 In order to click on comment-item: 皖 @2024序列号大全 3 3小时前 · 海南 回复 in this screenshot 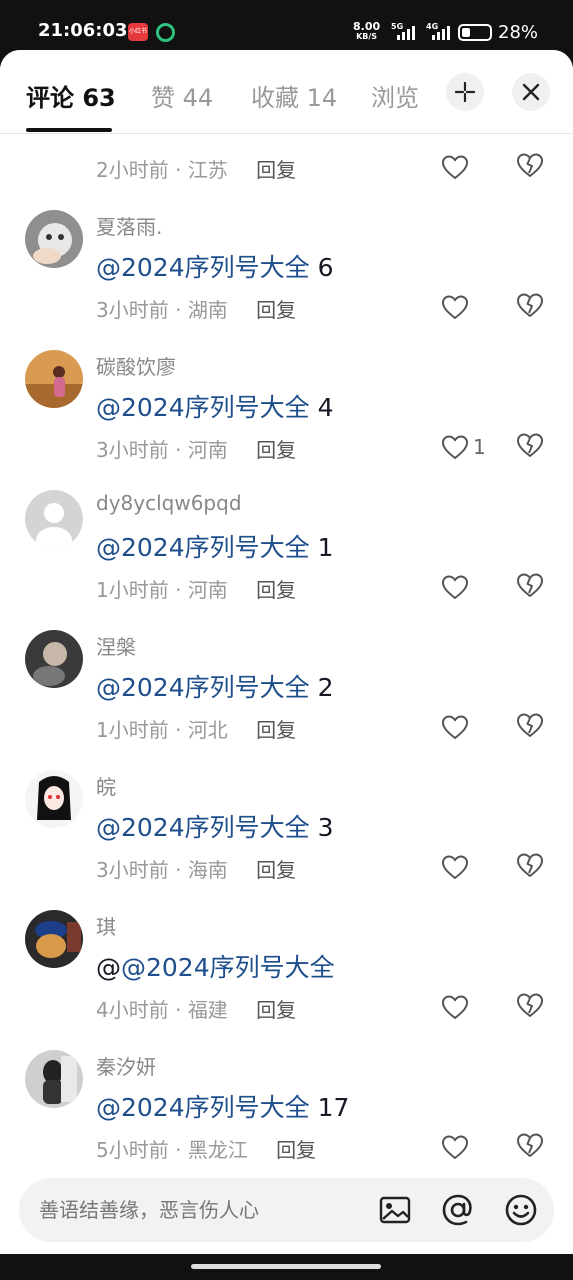, I will do `click(286, 834)`.